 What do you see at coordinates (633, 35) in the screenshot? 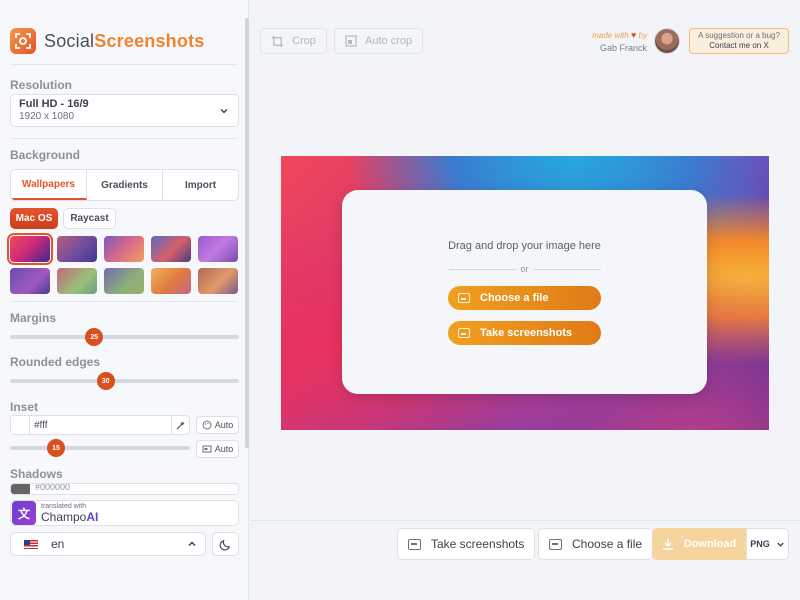
I see `heart-icon: ♥` at bounding box center [633, 35].